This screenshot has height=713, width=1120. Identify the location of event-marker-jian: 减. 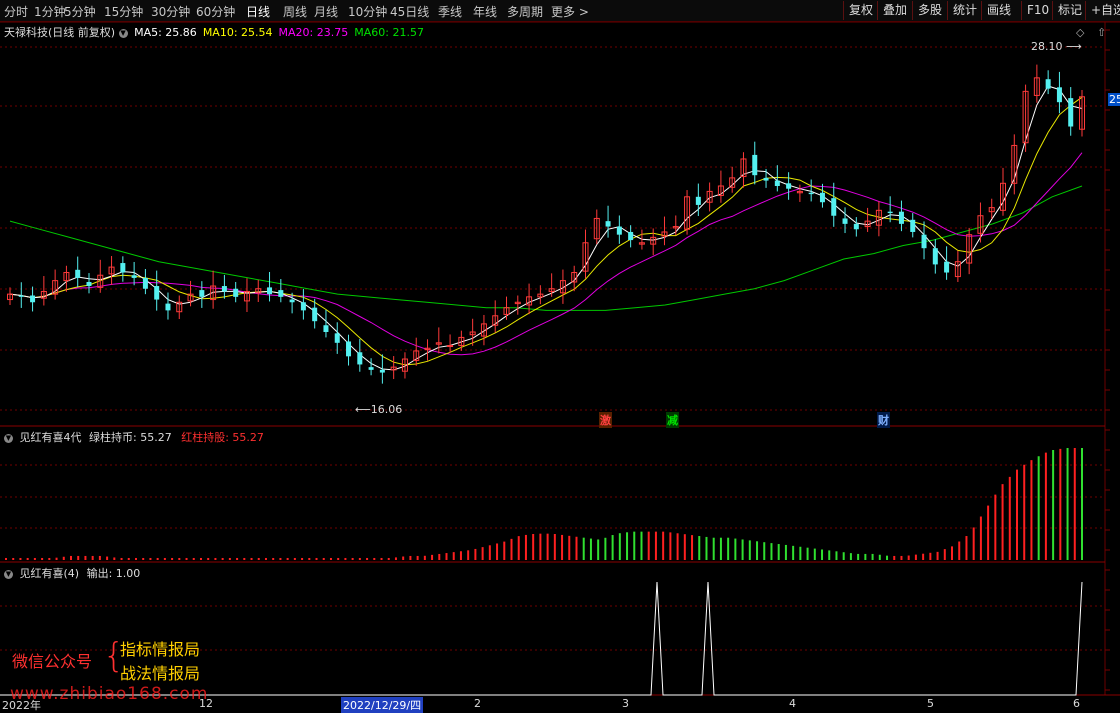
(672, 420).